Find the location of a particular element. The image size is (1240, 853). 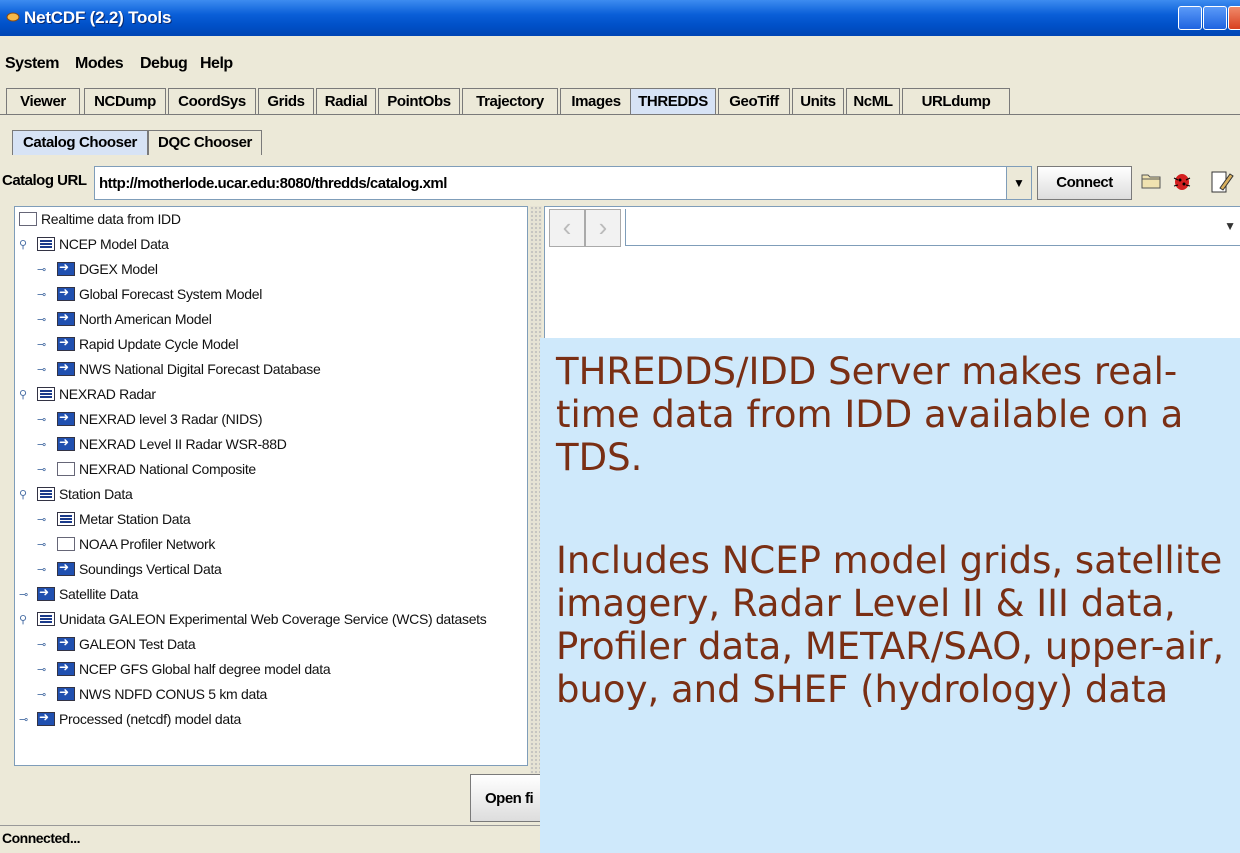

menu-help: Help is located at coordinates (216, 64).